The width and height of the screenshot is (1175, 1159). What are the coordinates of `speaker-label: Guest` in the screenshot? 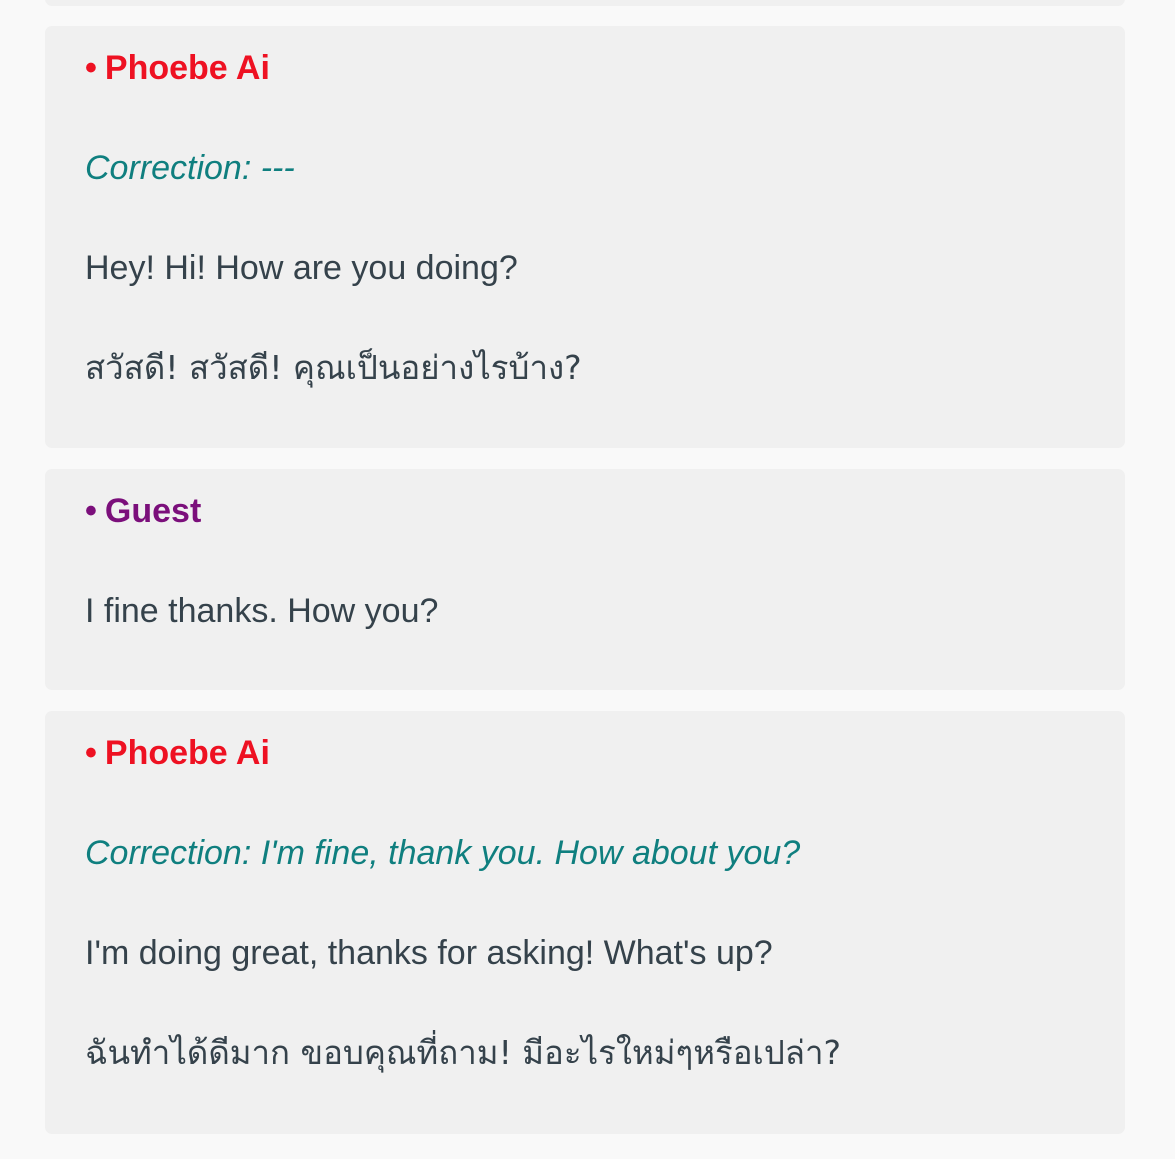 It's located at (153, 511).